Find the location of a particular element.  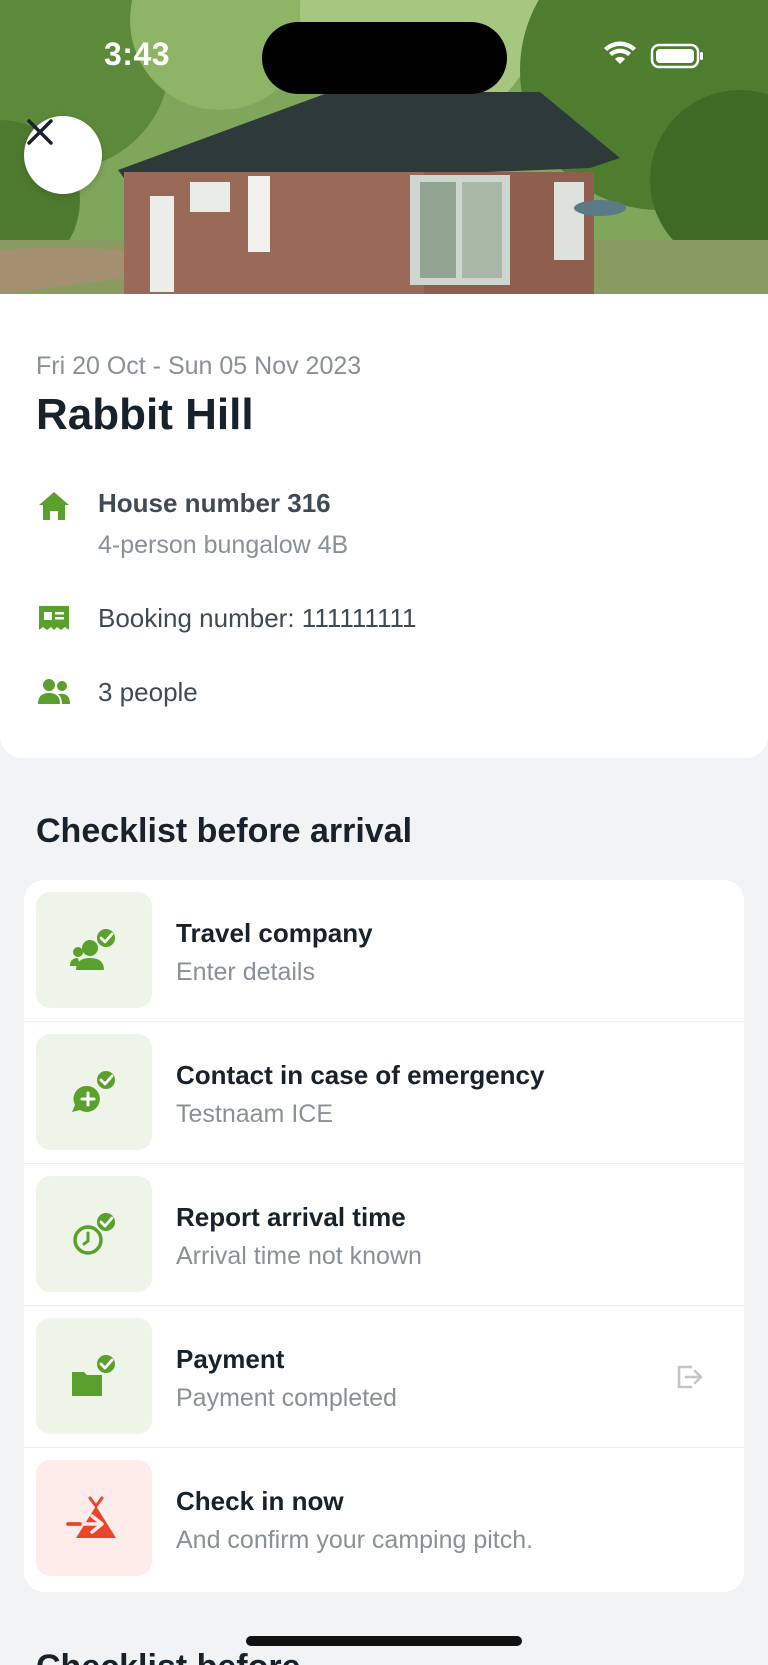

status-icons is located at coordinates (655, 55).